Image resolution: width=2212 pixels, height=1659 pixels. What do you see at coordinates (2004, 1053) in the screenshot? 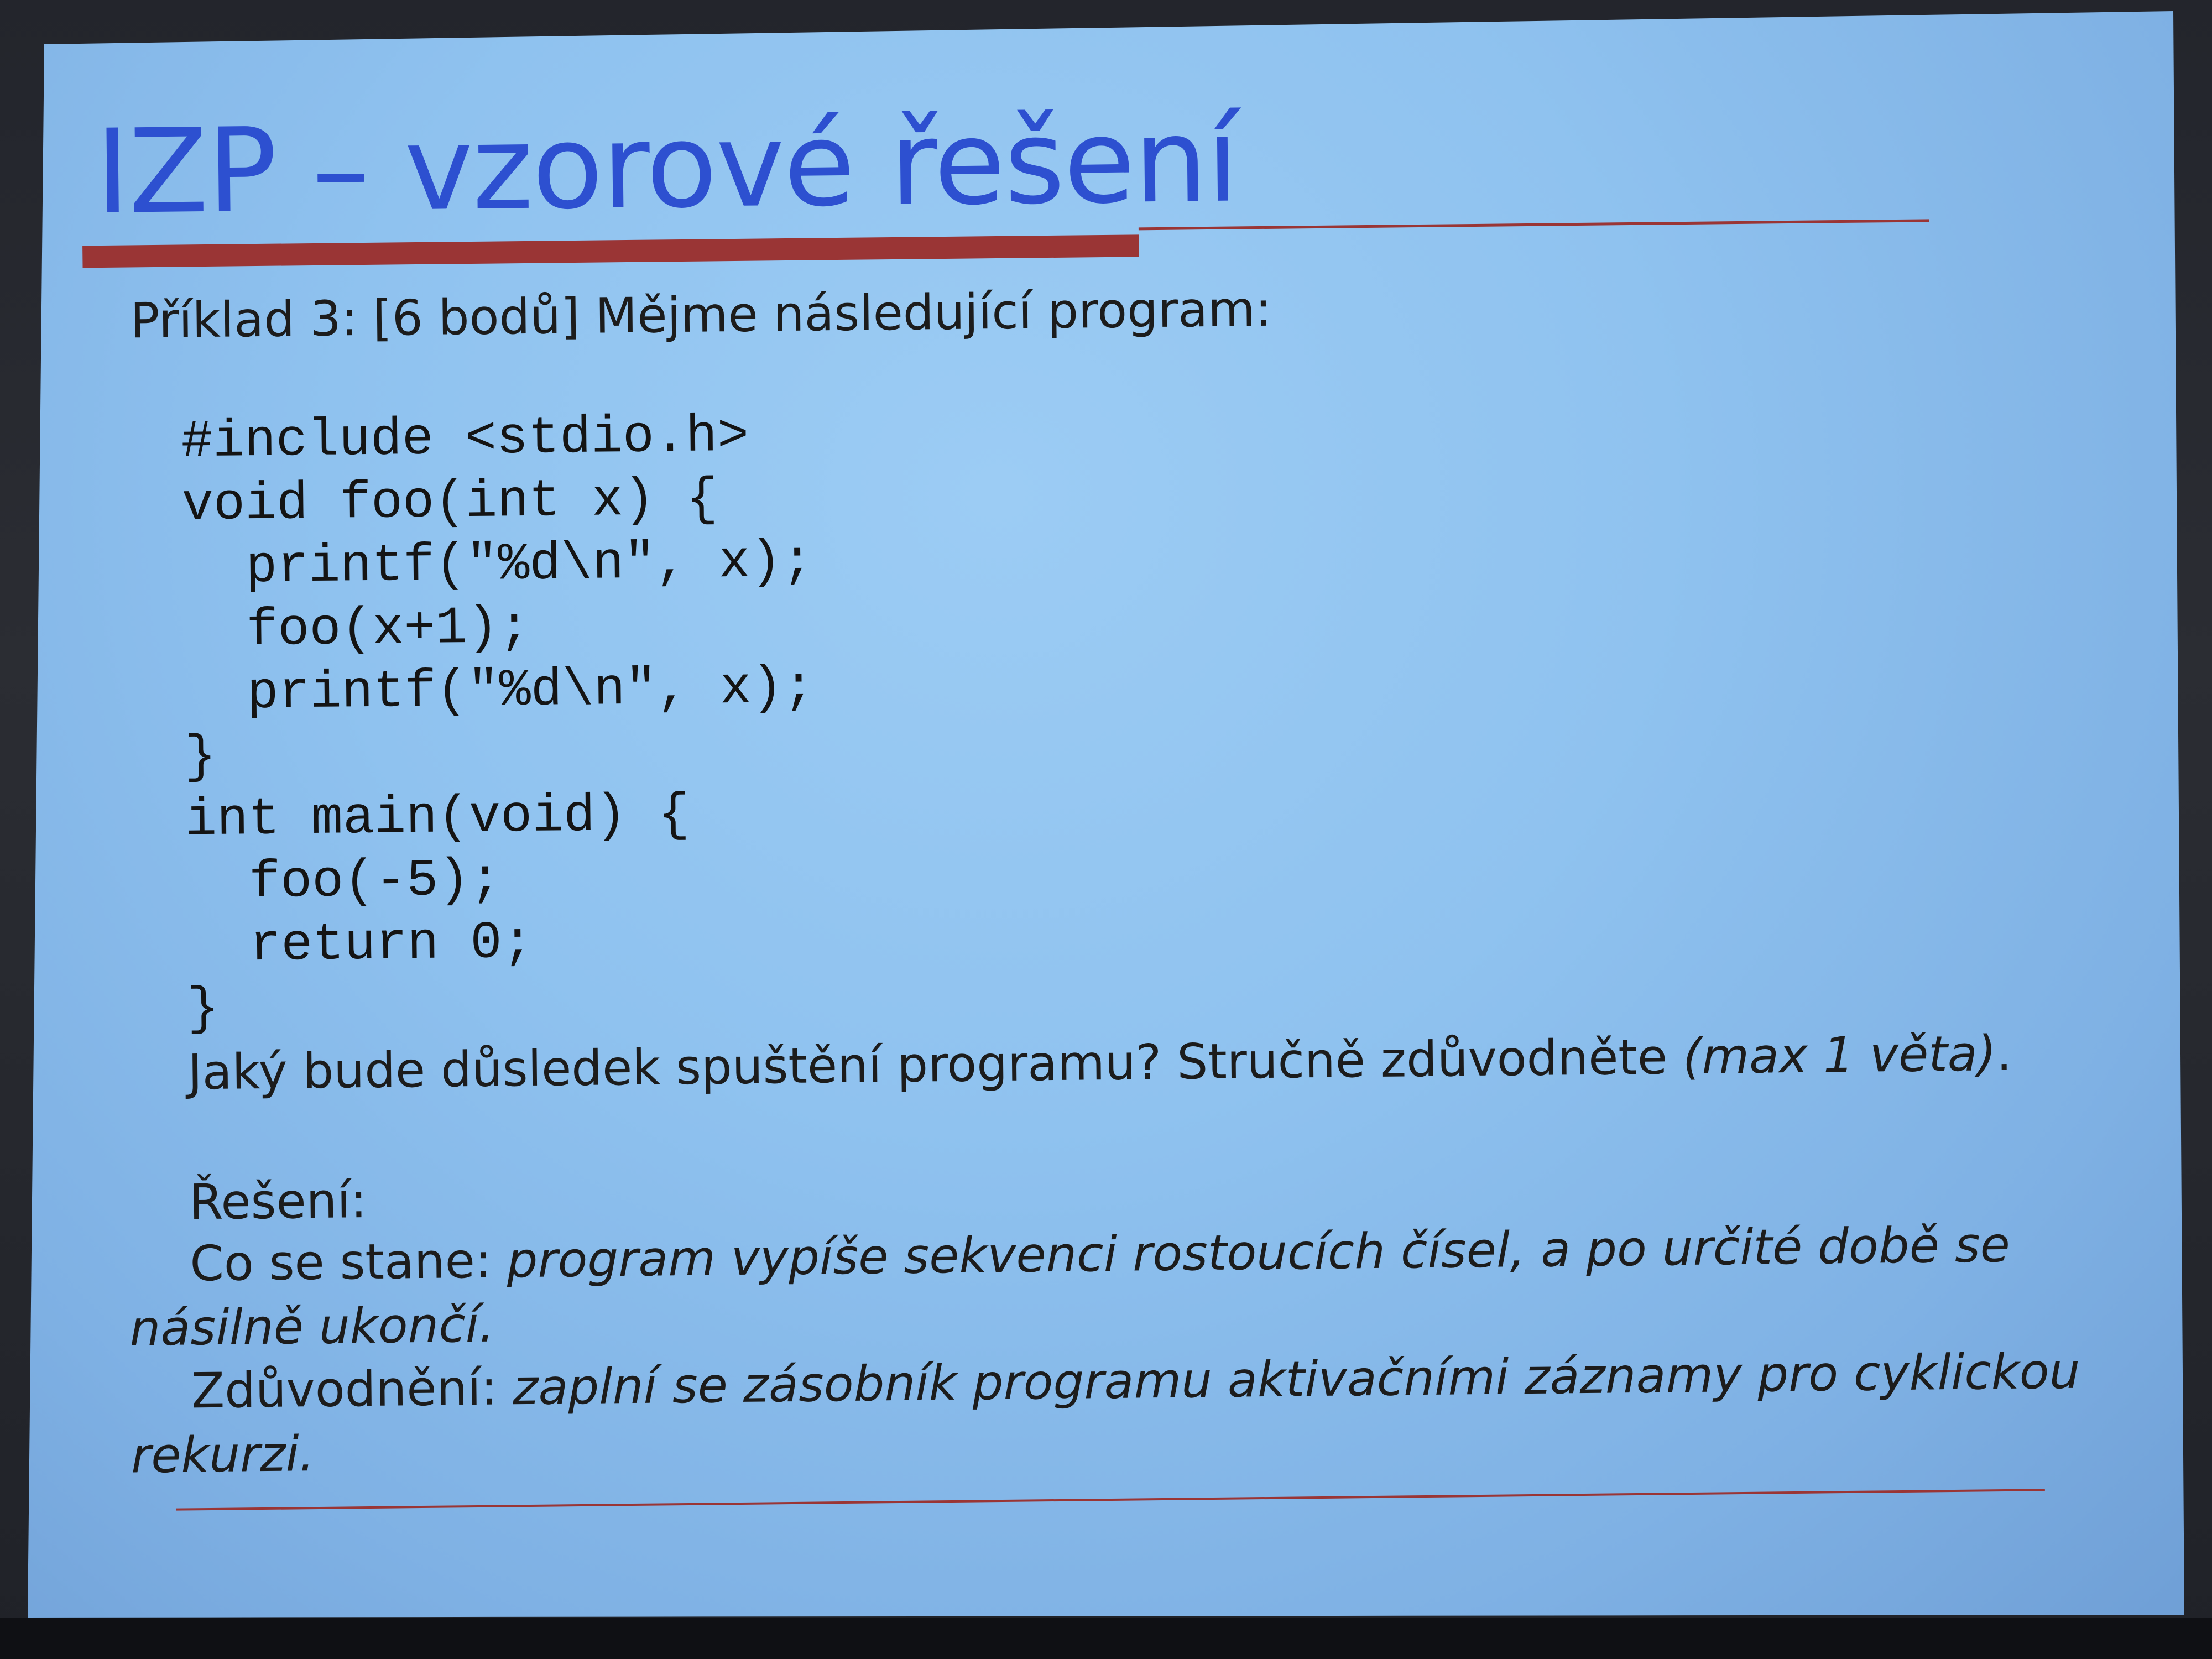
I see `question-end: .` at bounding box center [2004, 1053].